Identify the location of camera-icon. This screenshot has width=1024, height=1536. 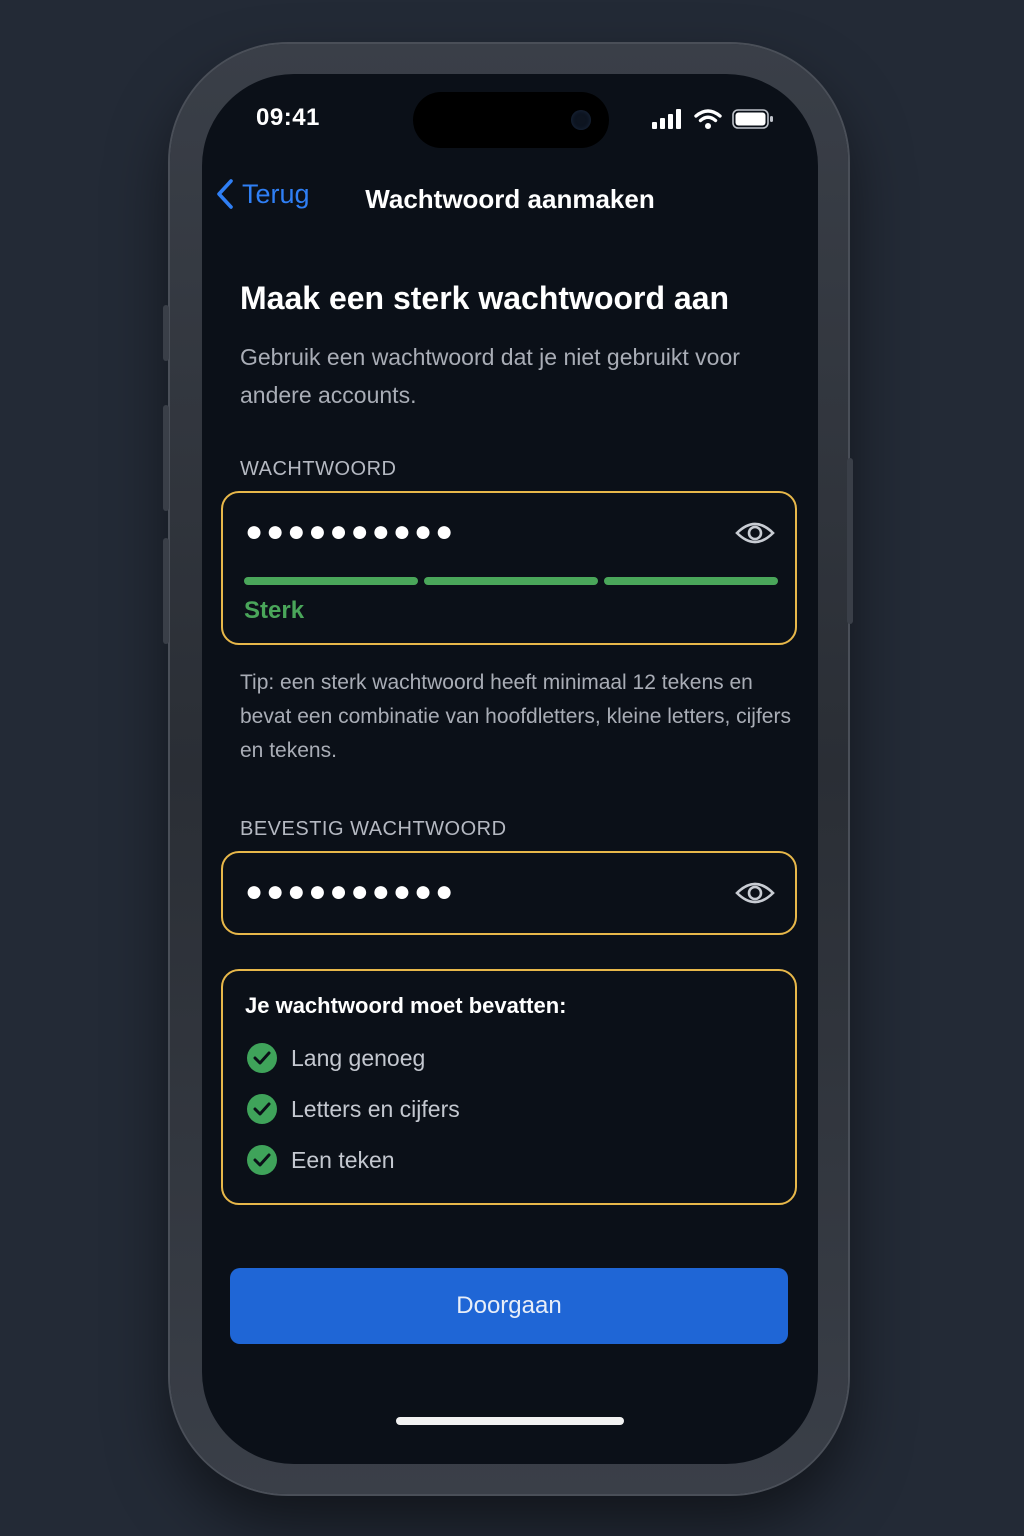
(581, 120).